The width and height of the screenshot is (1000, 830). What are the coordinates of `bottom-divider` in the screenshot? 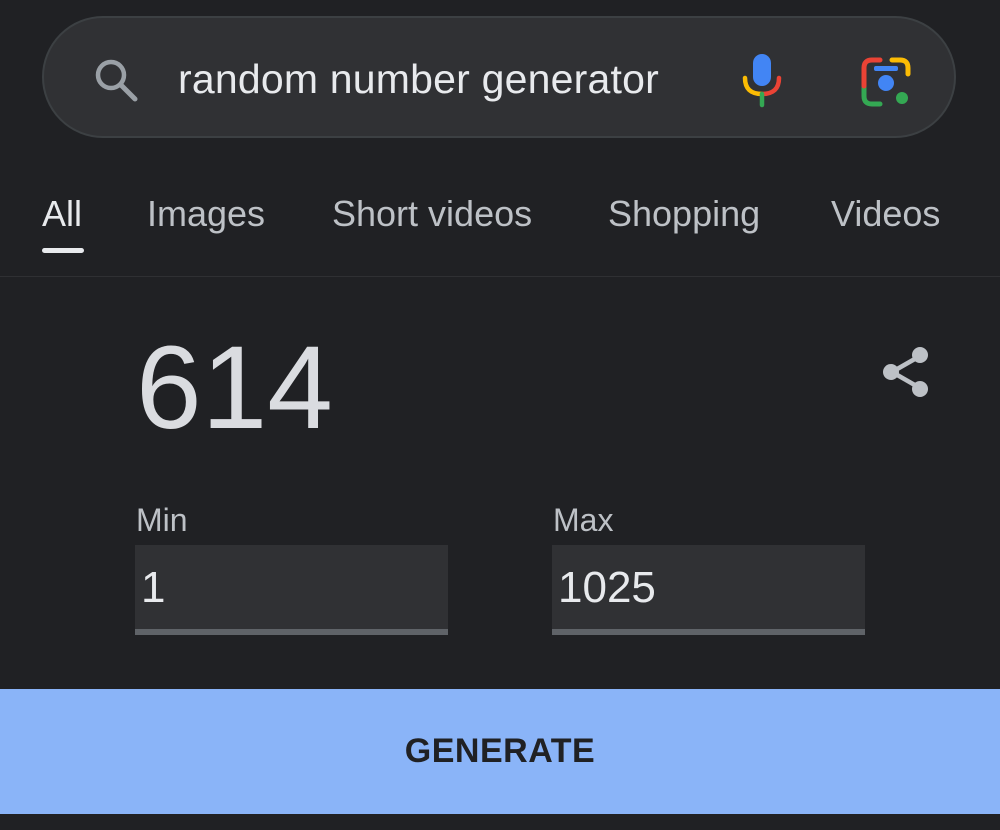 It's located at (500, 822).